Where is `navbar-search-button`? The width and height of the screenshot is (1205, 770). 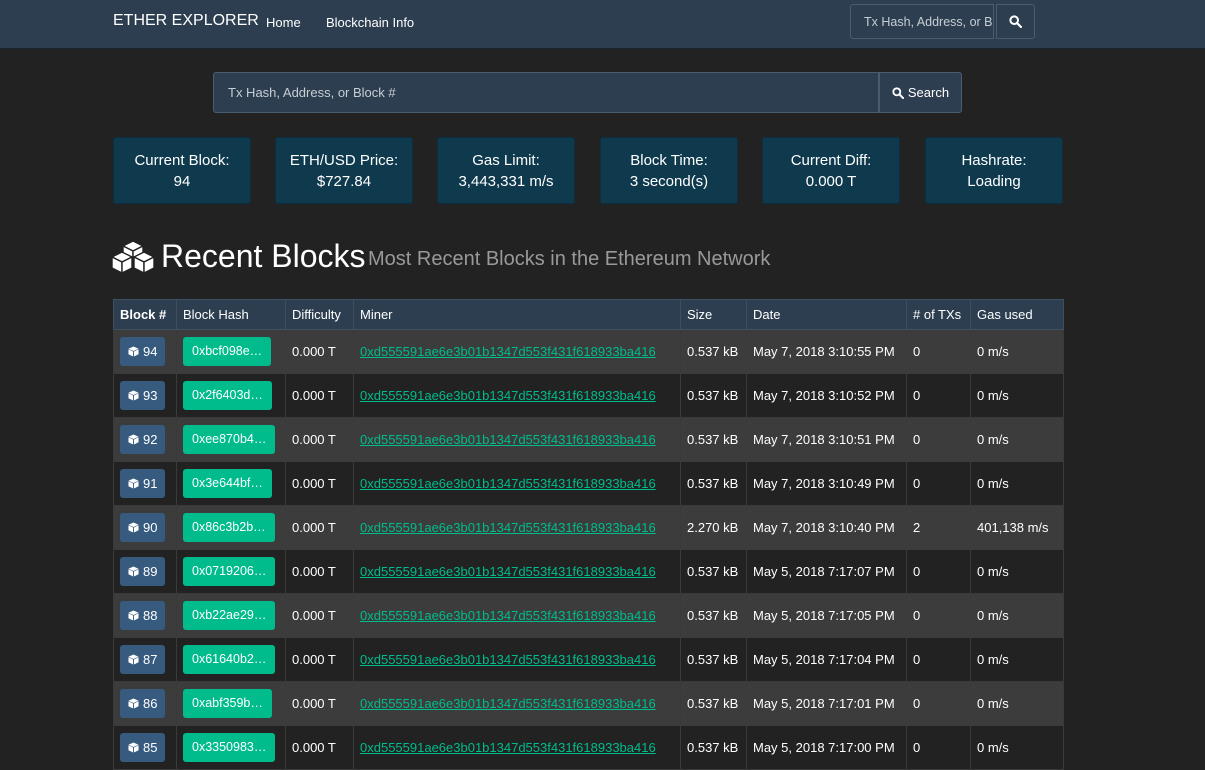
navbar-search-button is located at coordinates (1015, 21).